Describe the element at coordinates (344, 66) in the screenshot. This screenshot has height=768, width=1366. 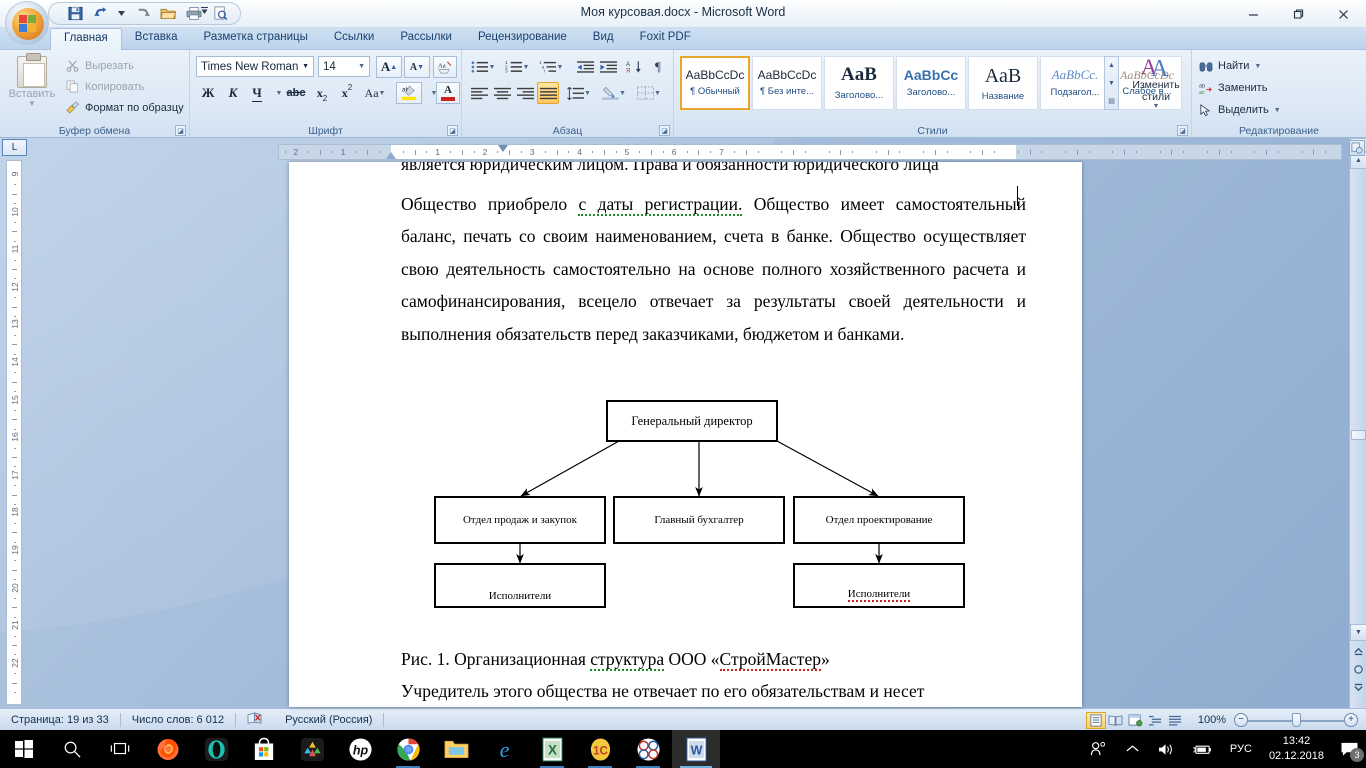
I see `font-size-combo: 14 ▼` at that location.